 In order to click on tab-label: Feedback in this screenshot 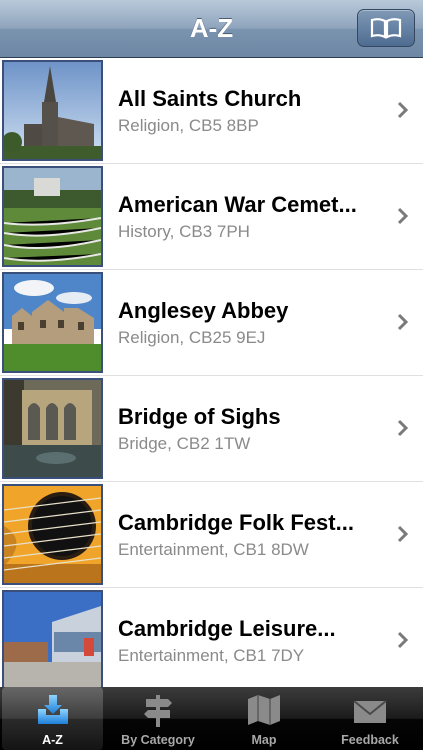, I will do `click(370, 740)`.